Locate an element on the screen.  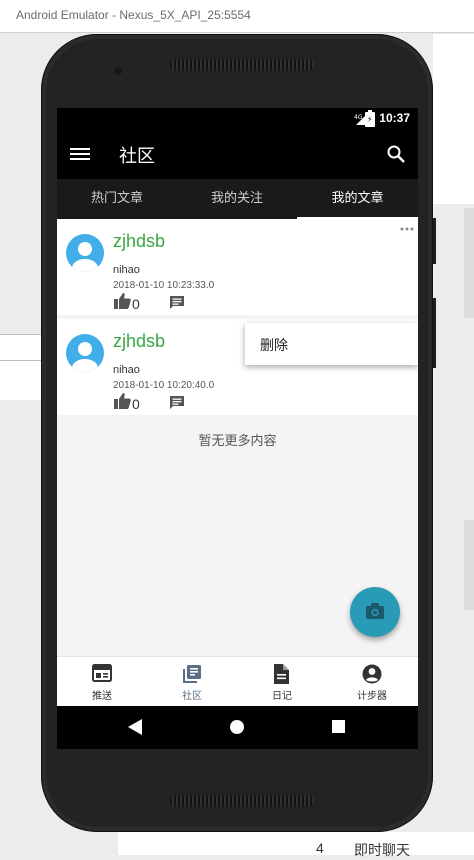
emulator-window-titlebar: Android Emulator - Nexus_5X_API_25:5554 is located at coordinates (237, 16).